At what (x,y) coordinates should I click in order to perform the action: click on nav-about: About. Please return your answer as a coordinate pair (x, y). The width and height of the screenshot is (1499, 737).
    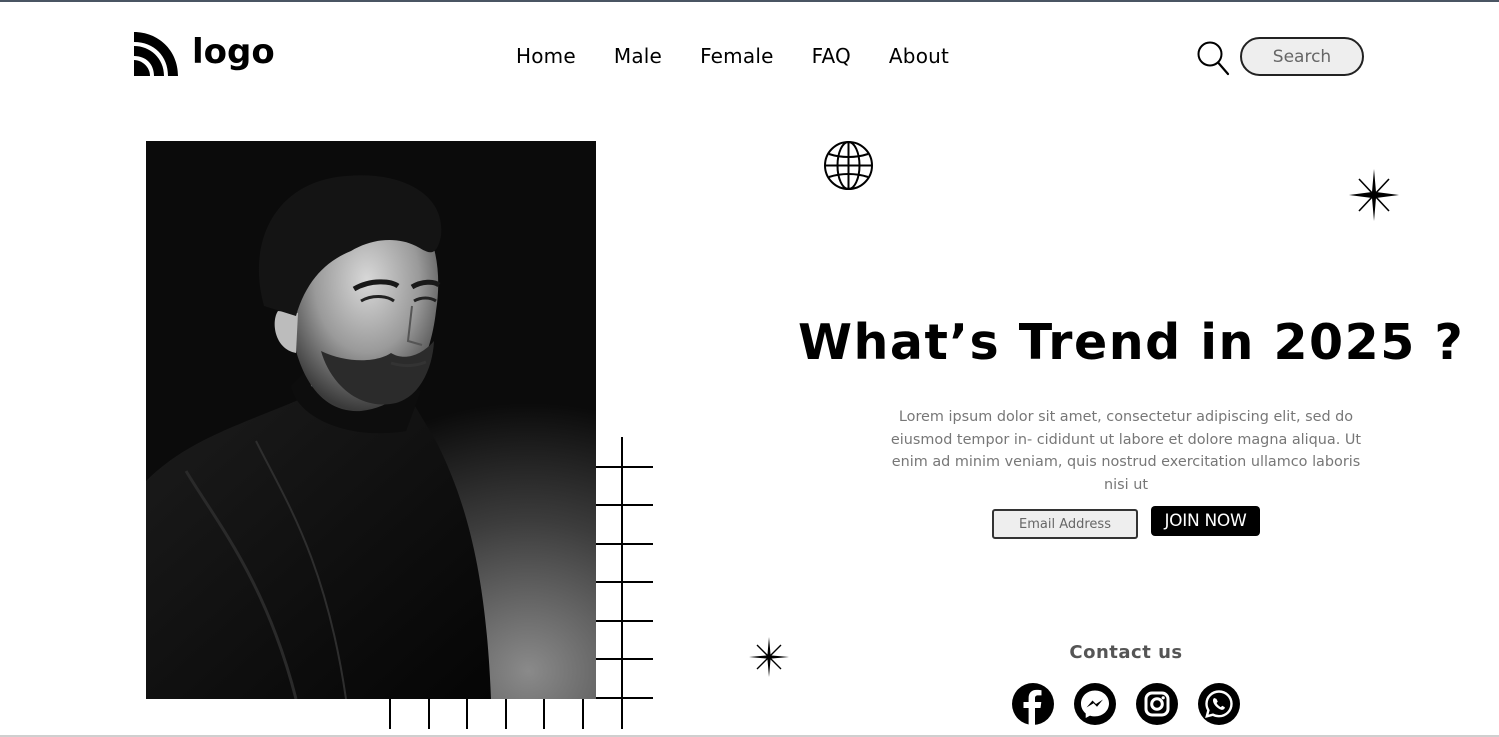
    Looking at the image, I should click on (919, 56).